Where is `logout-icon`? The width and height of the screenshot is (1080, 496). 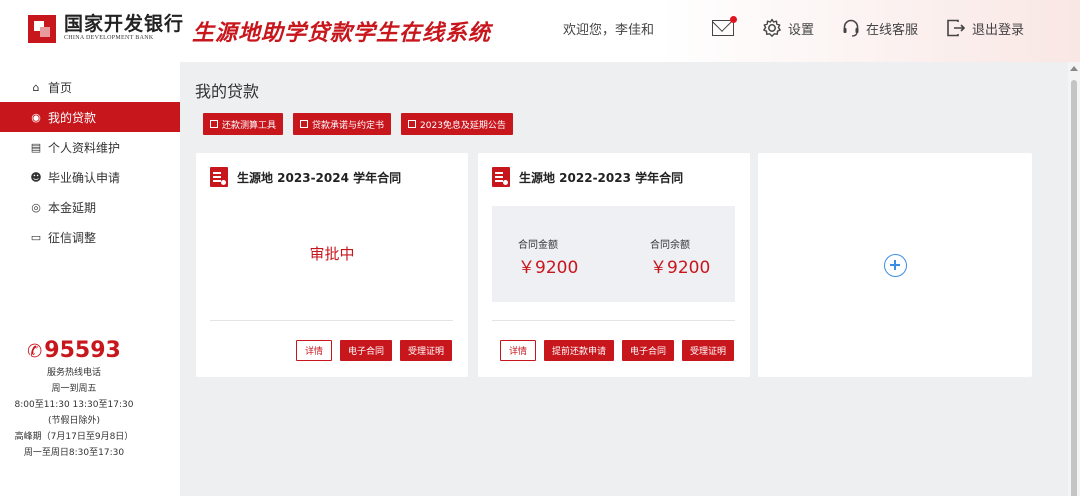 logout-icon is located at coordinates (956, 28).